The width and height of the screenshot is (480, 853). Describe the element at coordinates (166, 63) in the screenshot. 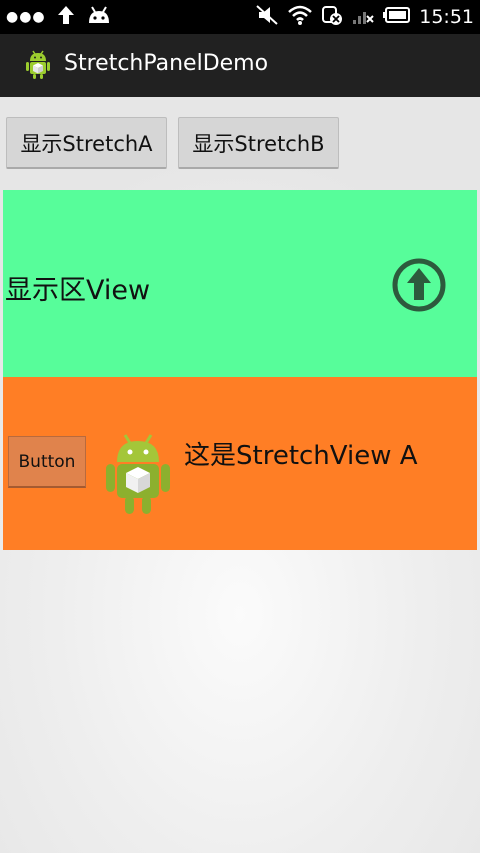

I see `app-title: StretchPanelDemo` at that location.